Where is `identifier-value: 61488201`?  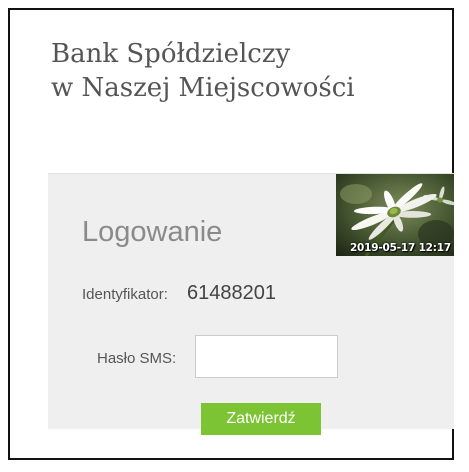
identifier-value: 61488201 is located at coordinates (231, 293).